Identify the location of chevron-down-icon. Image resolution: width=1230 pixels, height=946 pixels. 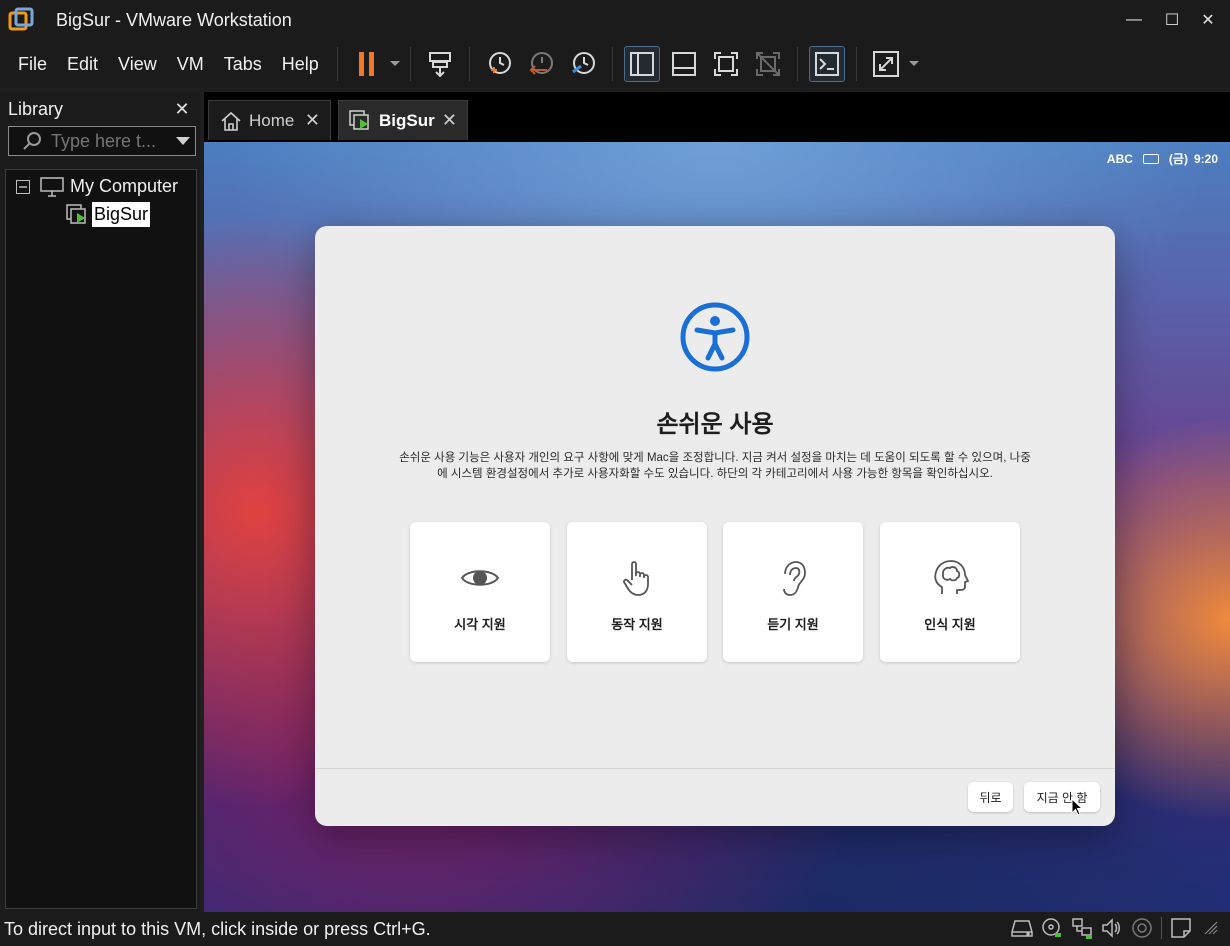
(183, 141).